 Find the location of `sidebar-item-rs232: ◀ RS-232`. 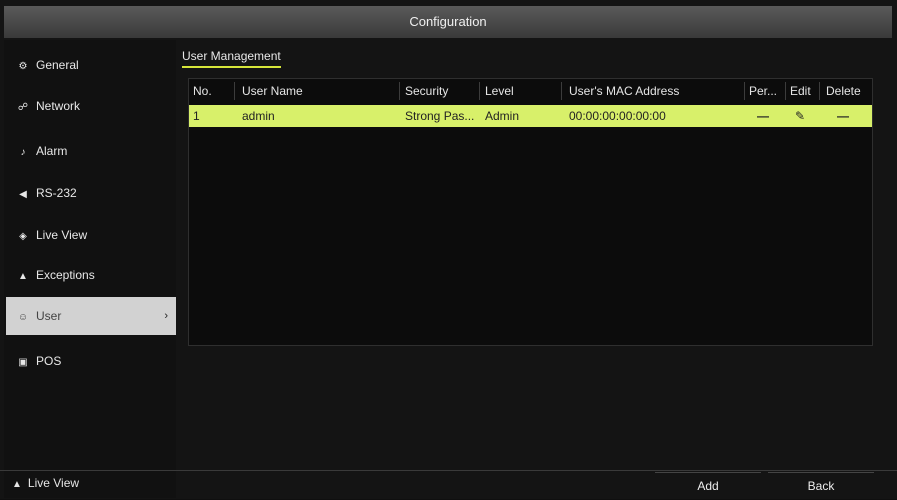

sidebar-item-rs232: ◀ RS-232 is located at coordinates (91, 193).